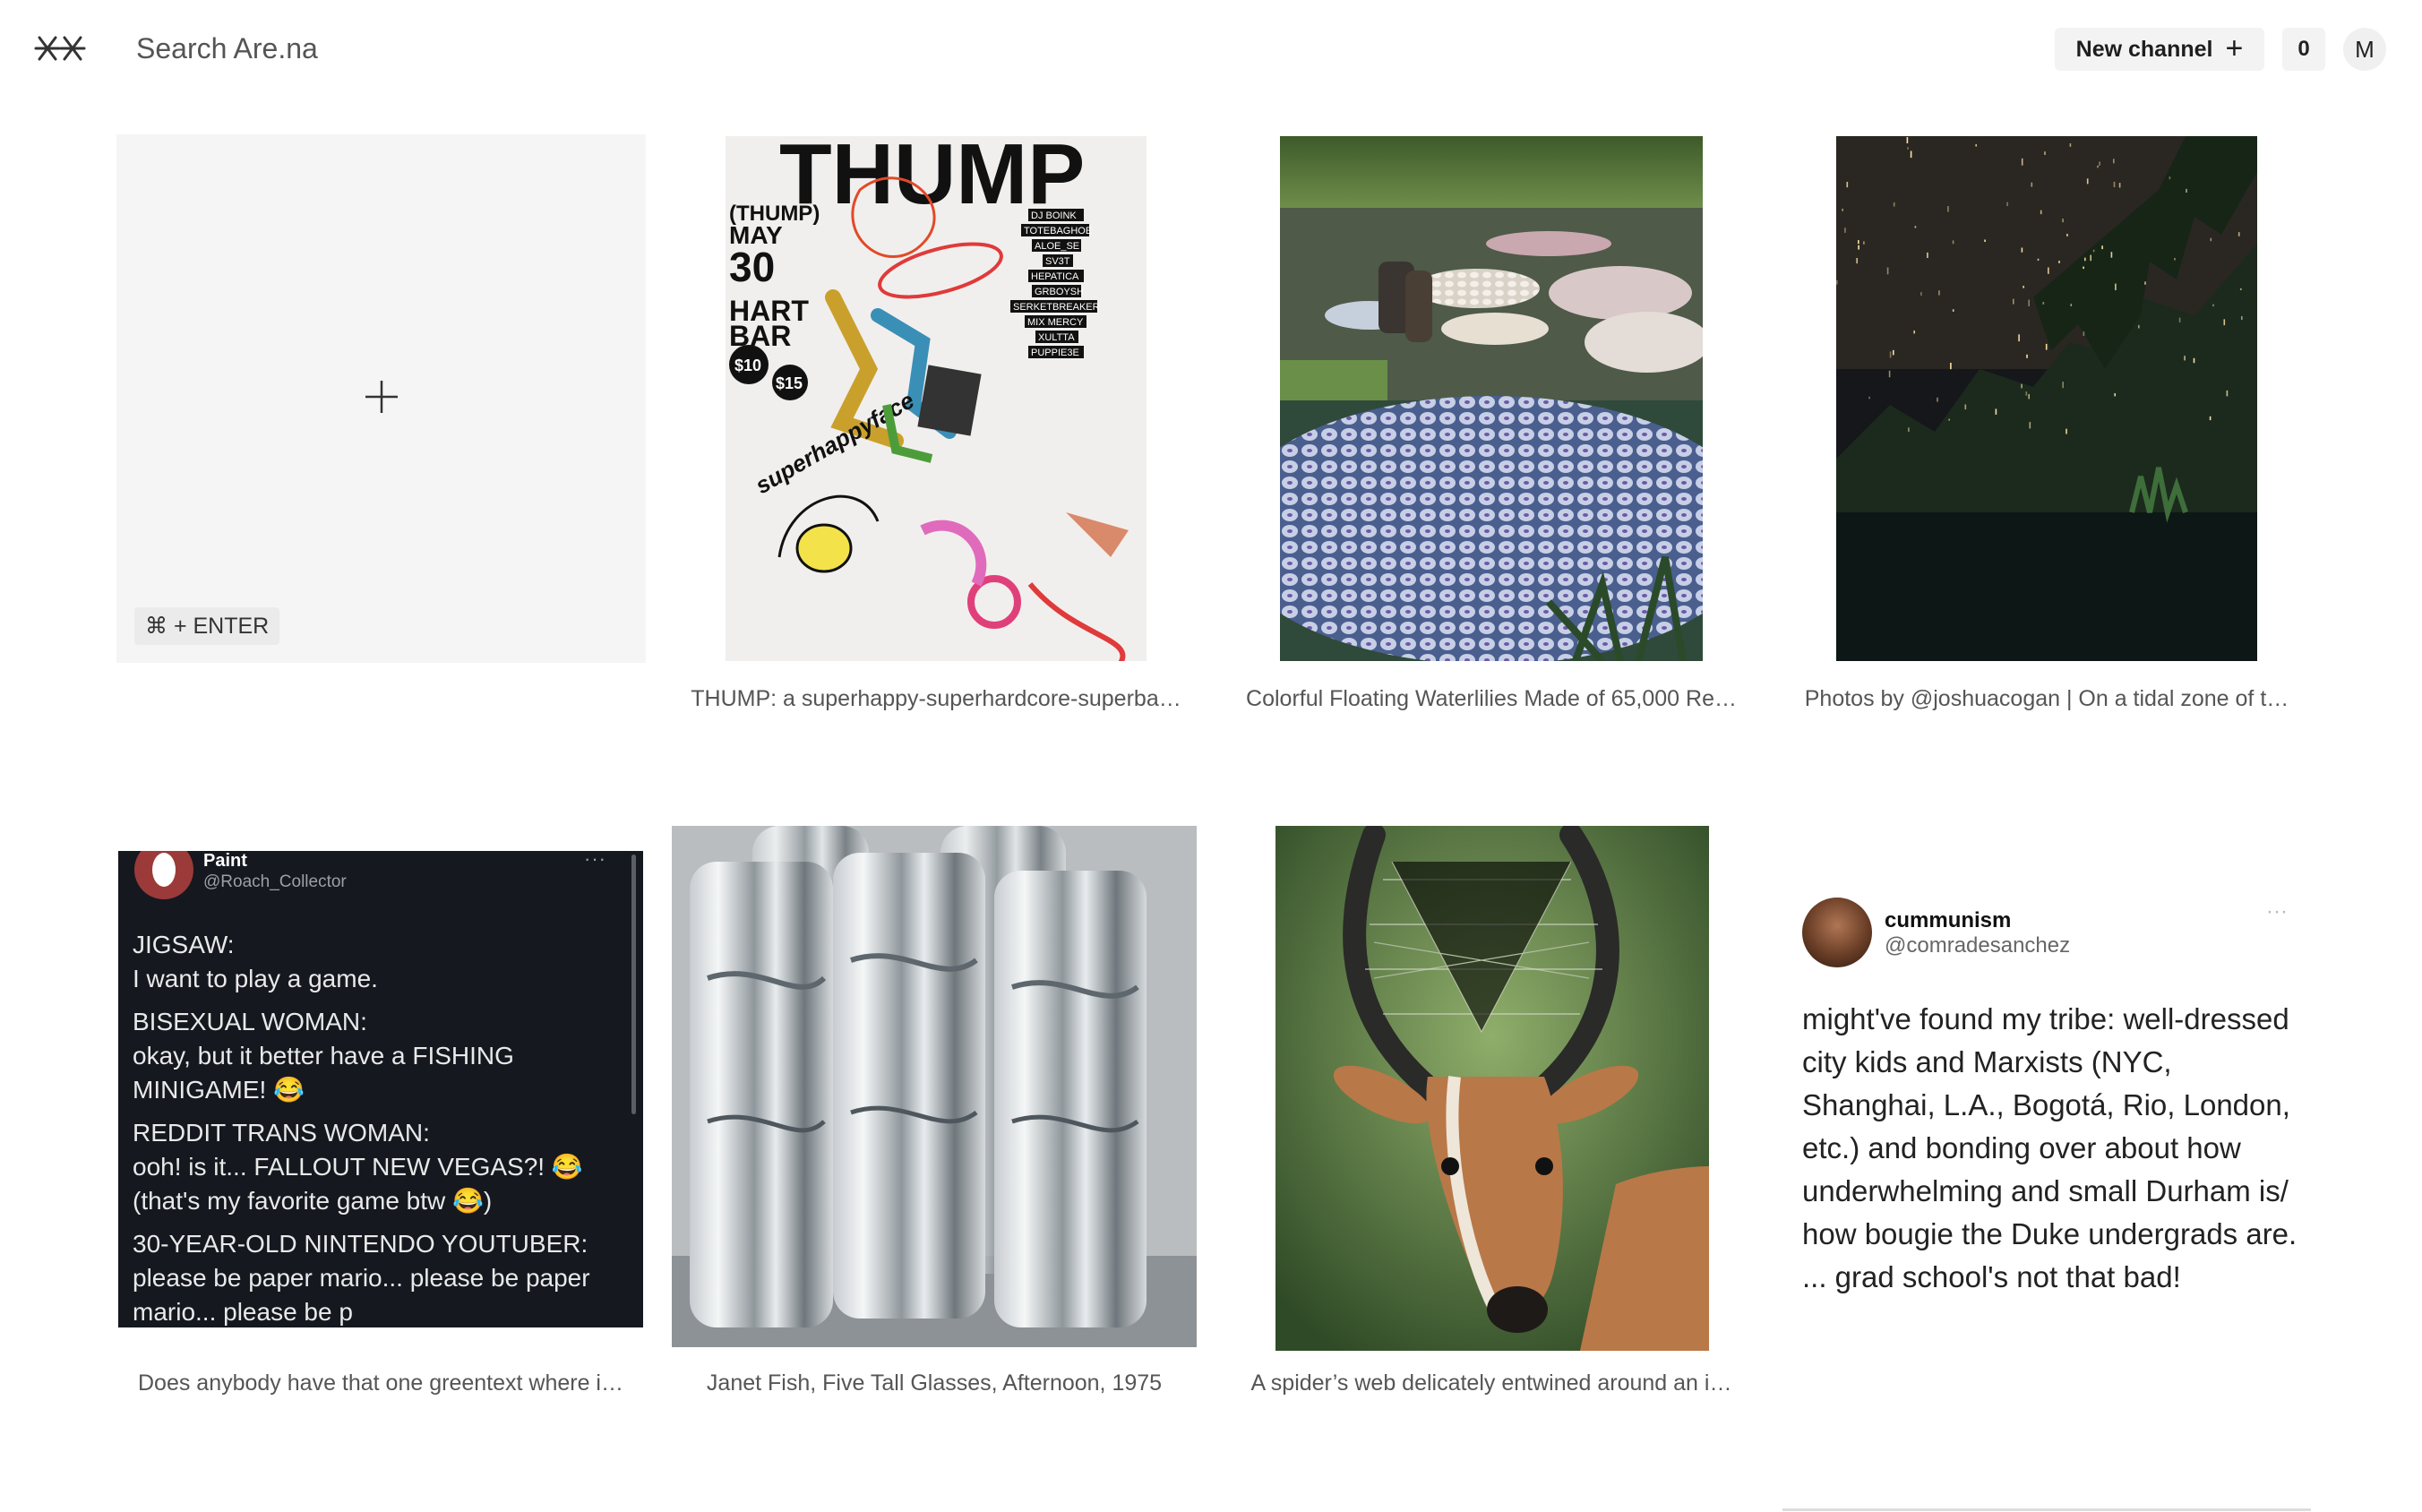  I want to click on lineup-name: ALOE_SE, so click(1057, 247).